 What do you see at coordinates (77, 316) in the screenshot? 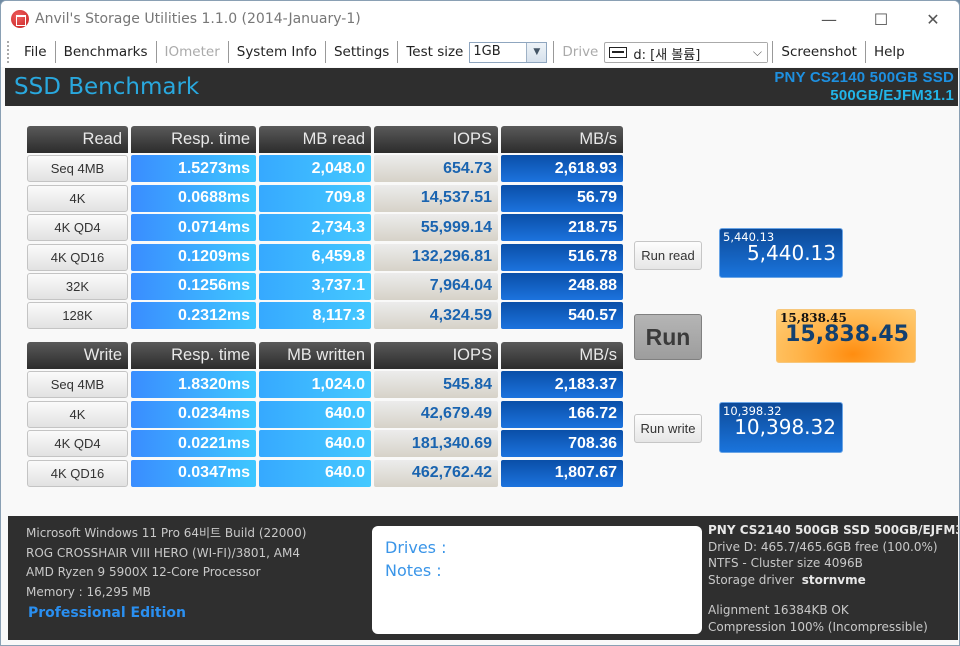
I see `run-test-button: 128K` at bounding box center [77, 316].